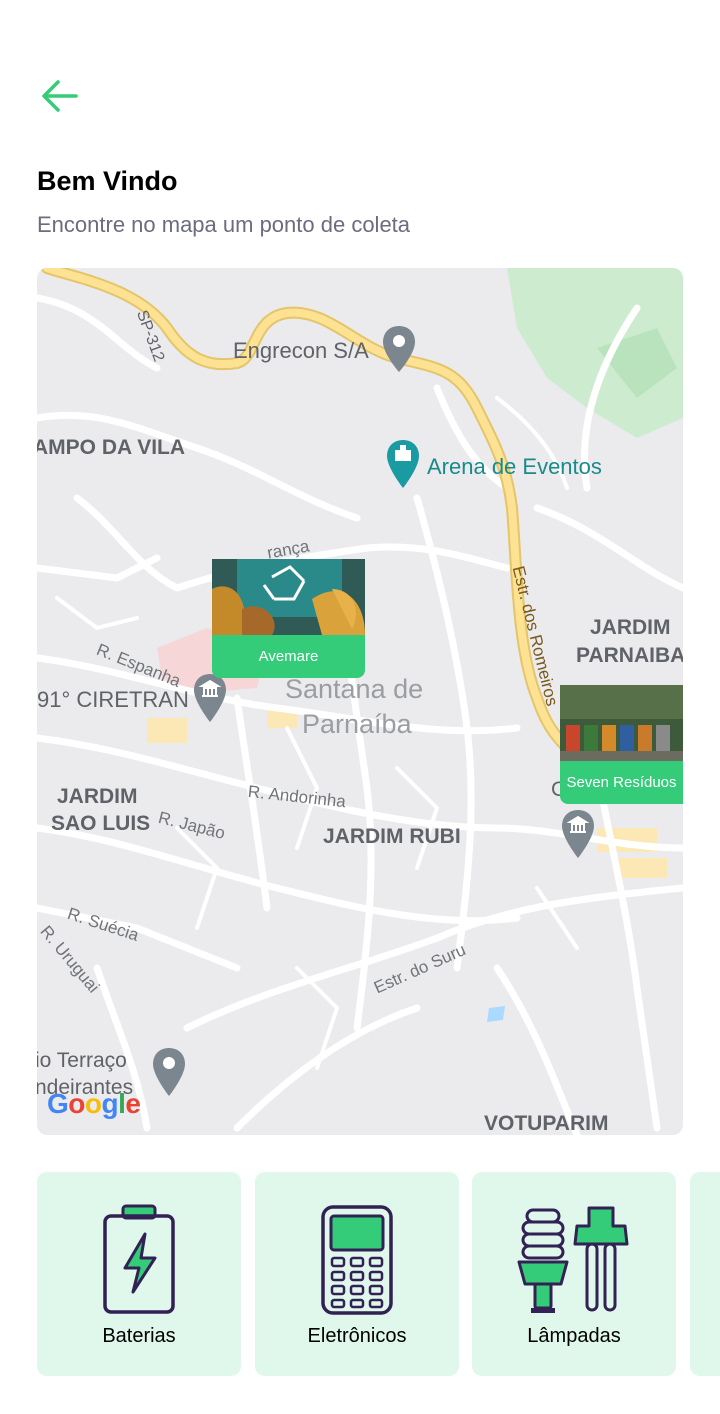  Describe the element at coordinates (621, 782) in the screenshot. I see `marker-label: Seven Resíduos` at that location.